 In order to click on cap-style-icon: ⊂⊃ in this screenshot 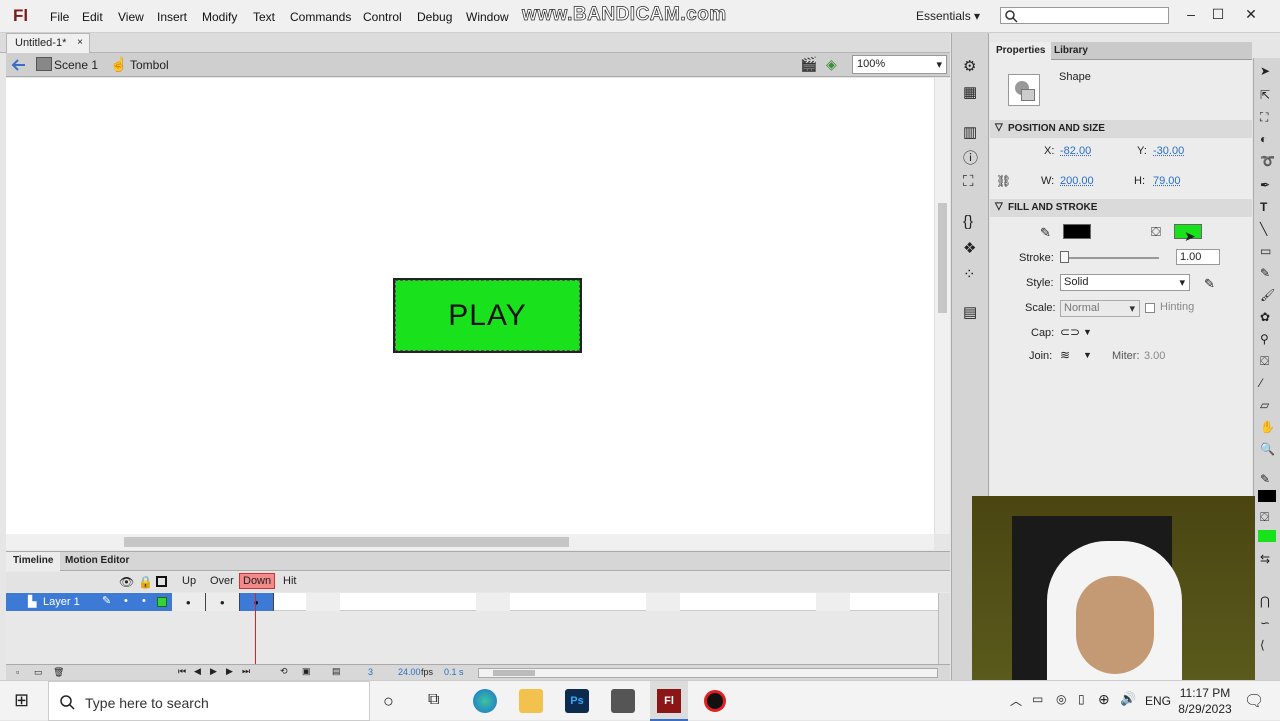, I will do `click(1070, 332)`.